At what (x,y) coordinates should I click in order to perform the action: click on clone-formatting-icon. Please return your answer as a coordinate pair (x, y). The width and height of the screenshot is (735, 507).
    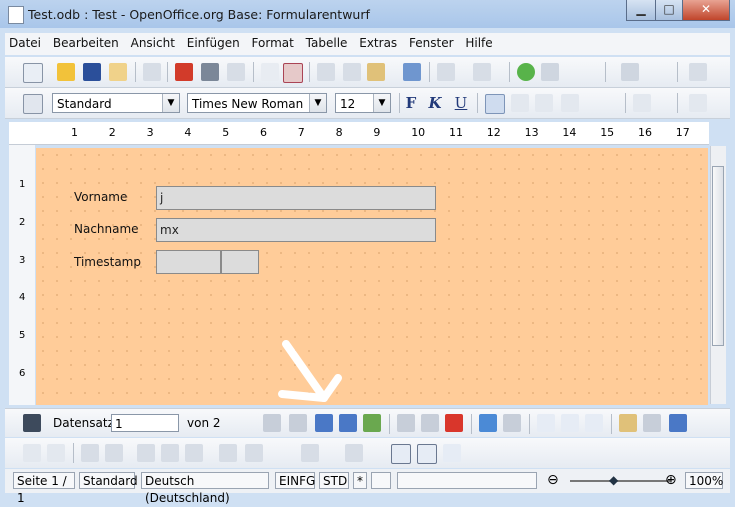
    Looking at the image, I should click on (412, 72).